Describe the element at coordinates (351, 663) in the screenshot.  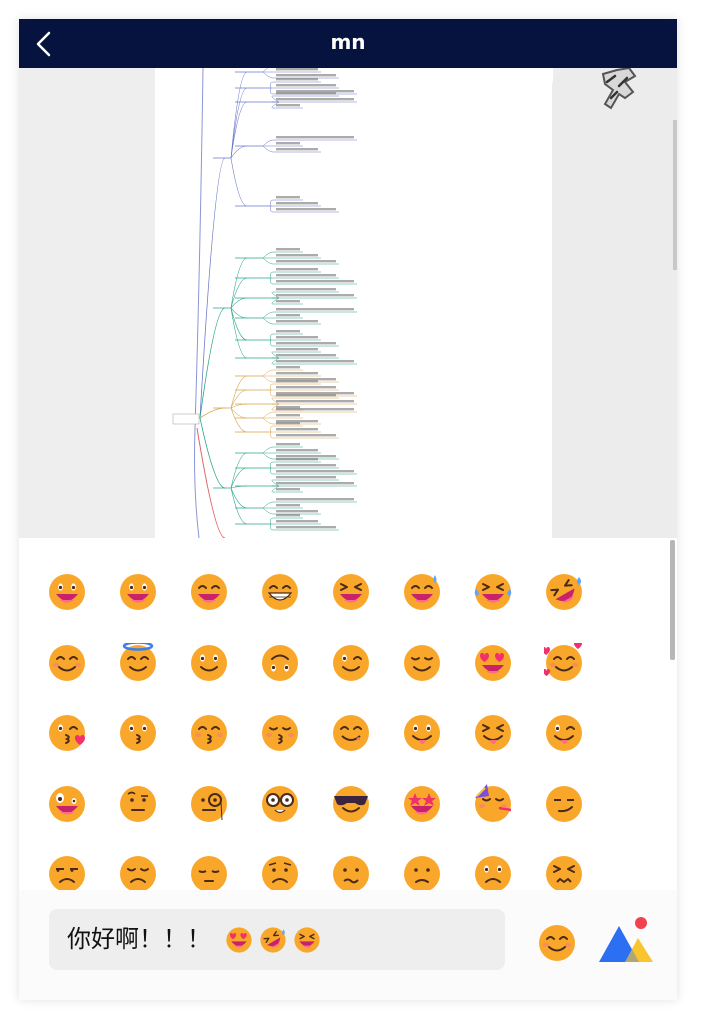
I see `emoji-winking` at that location.